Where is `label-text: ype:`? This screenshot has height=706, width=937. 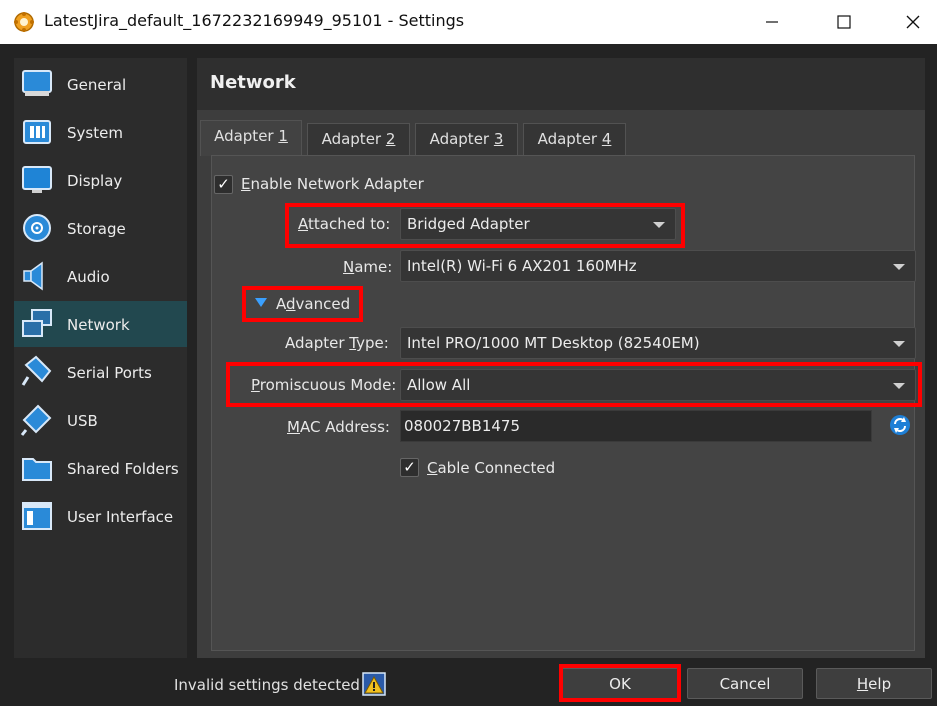 label-text: ype: is located at coordinates (372, 343).